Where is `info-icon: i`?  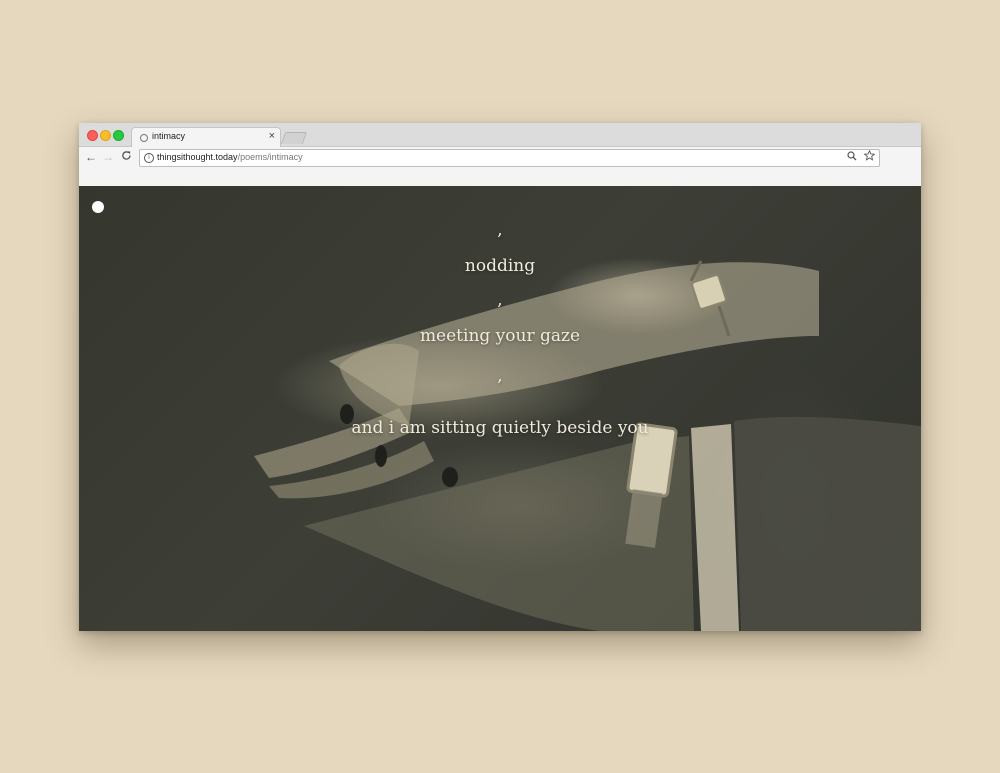
info-icon: i is located at coordinates (149, 158).